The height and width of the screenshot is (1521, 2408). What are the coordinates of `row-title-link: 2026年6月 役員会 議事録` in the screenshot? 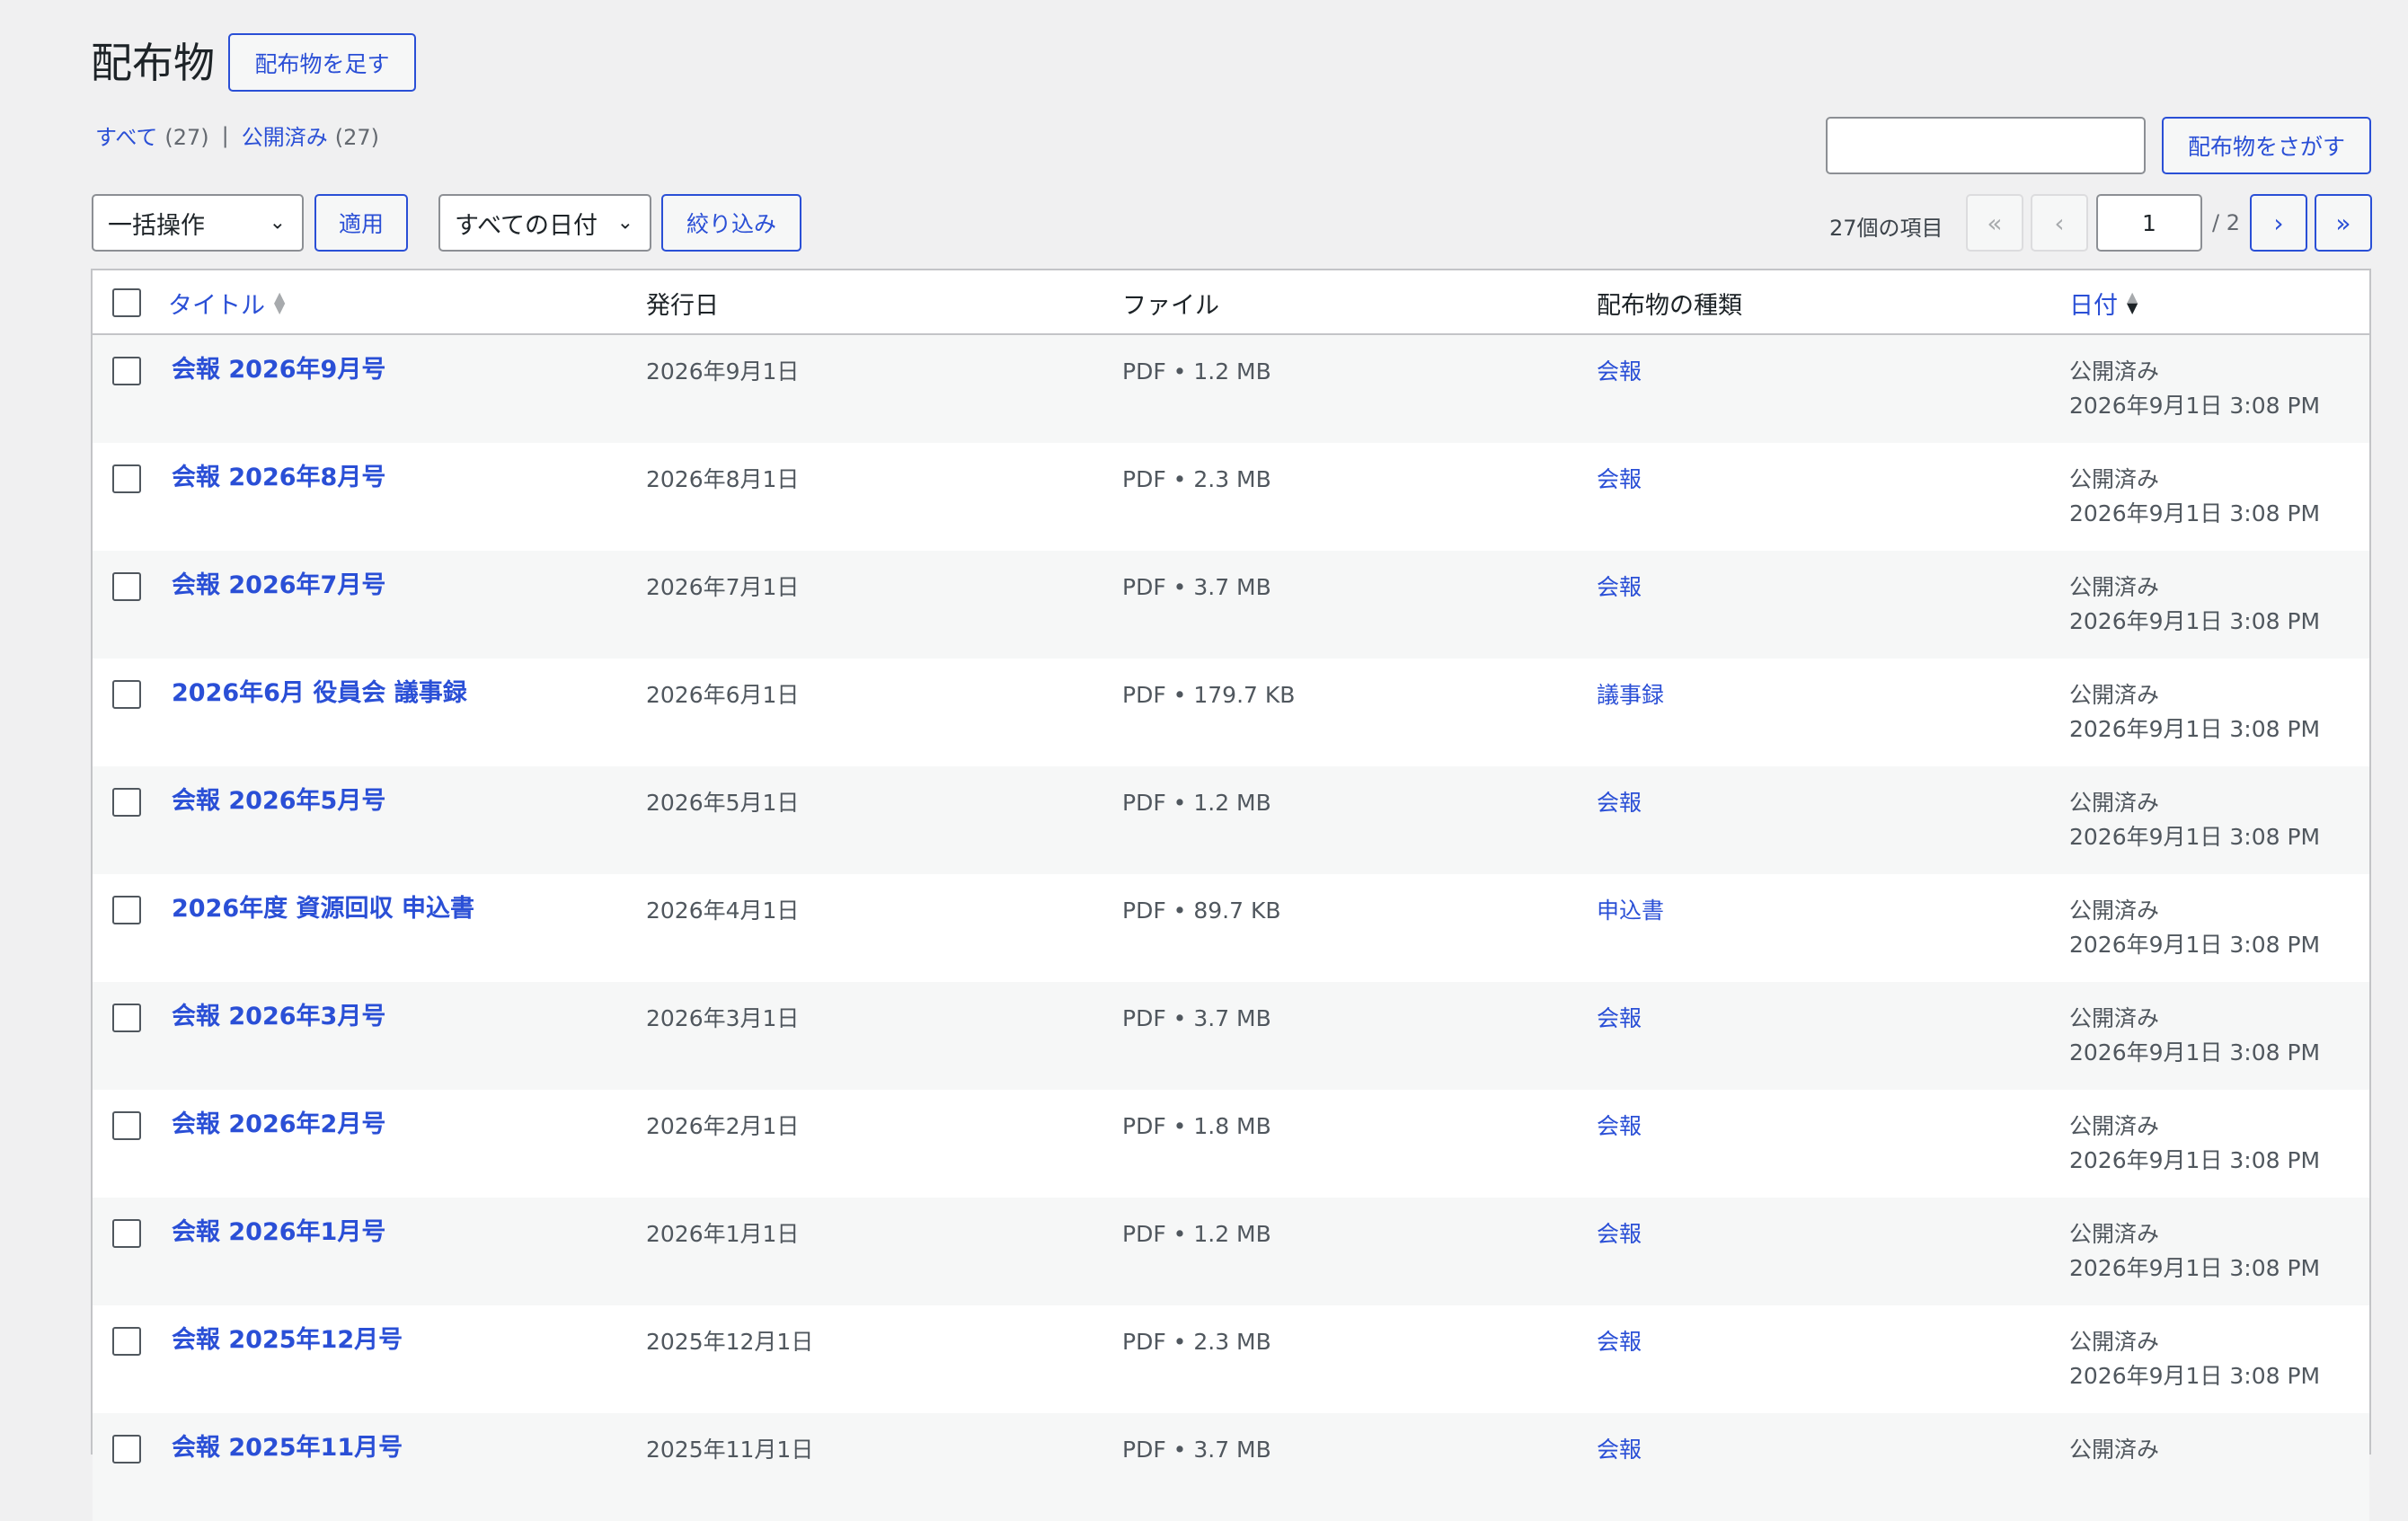 It's located at (319, 693).